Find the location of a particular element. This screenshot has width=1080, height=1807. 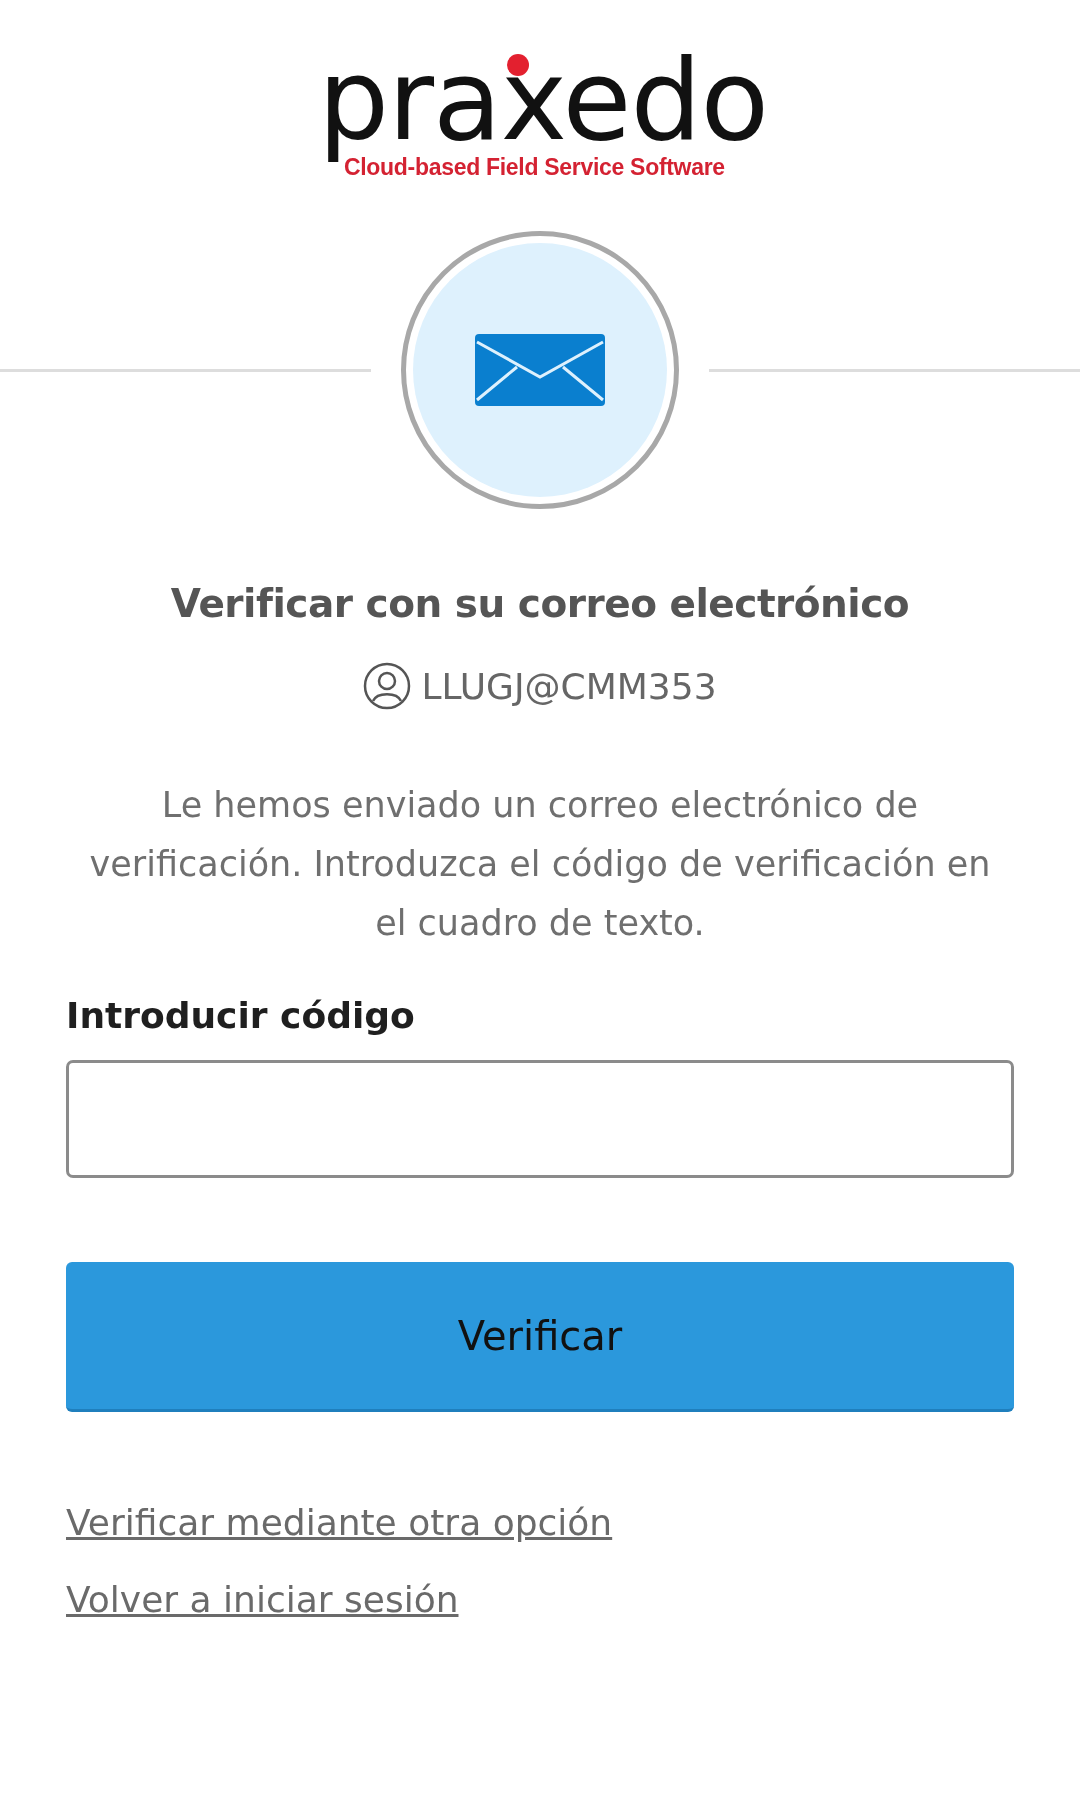

code-label: Introducir código is located at coordinates (241, 1015).